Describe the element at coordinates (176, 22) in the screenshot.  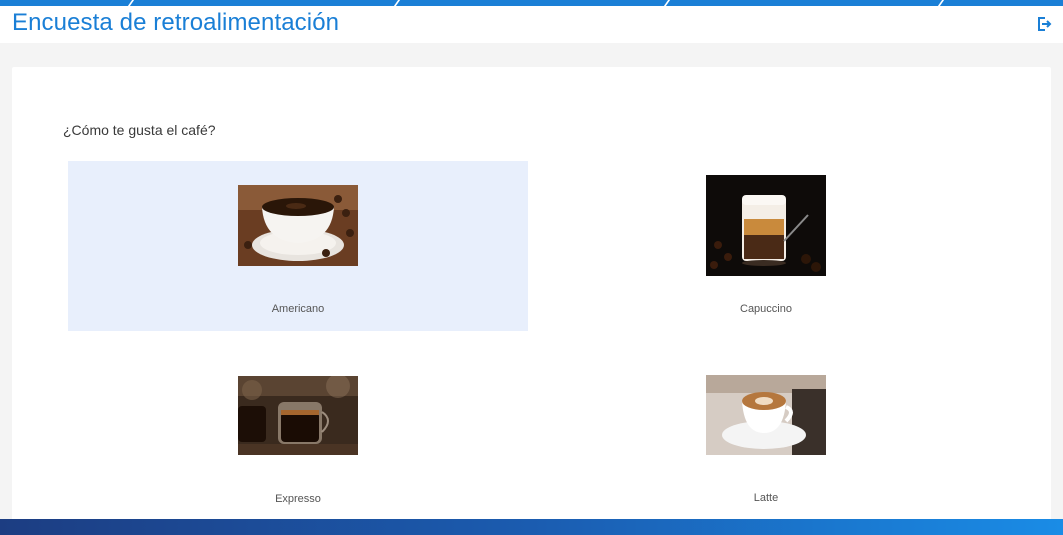
I see `page-title: Encuesta de retroalimentación` at that location.